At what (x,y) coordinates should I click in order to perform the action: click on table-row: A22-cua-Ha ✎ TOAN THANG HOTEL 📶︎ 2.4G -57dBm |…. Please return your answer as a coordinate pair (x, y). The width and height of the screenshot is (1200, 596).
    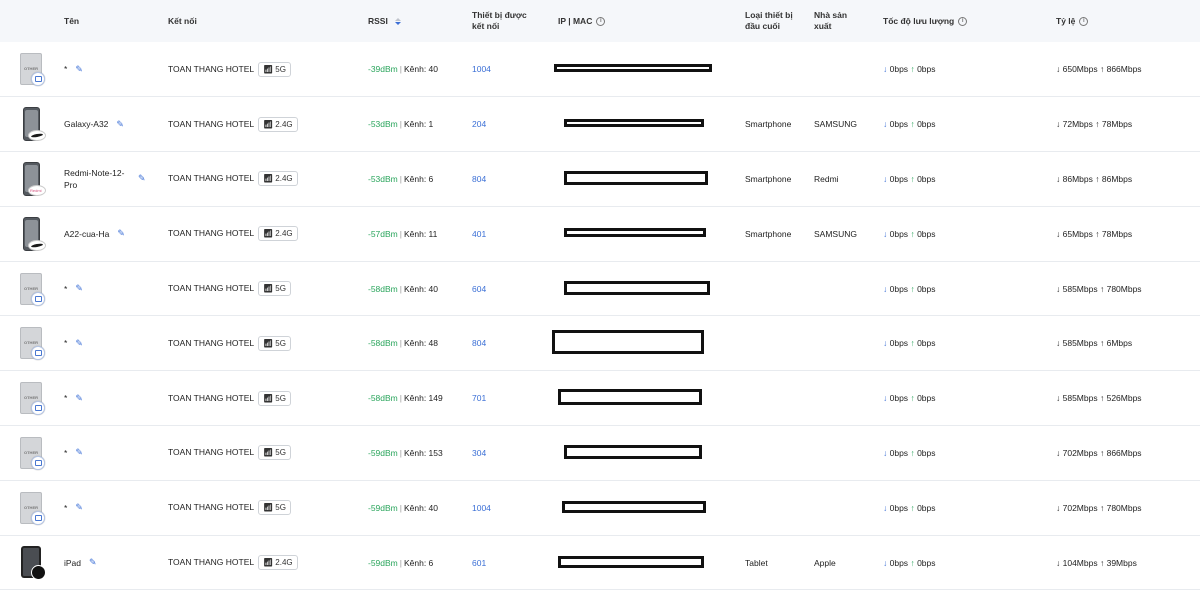
    Looking at the image, I should click on (600, 234).